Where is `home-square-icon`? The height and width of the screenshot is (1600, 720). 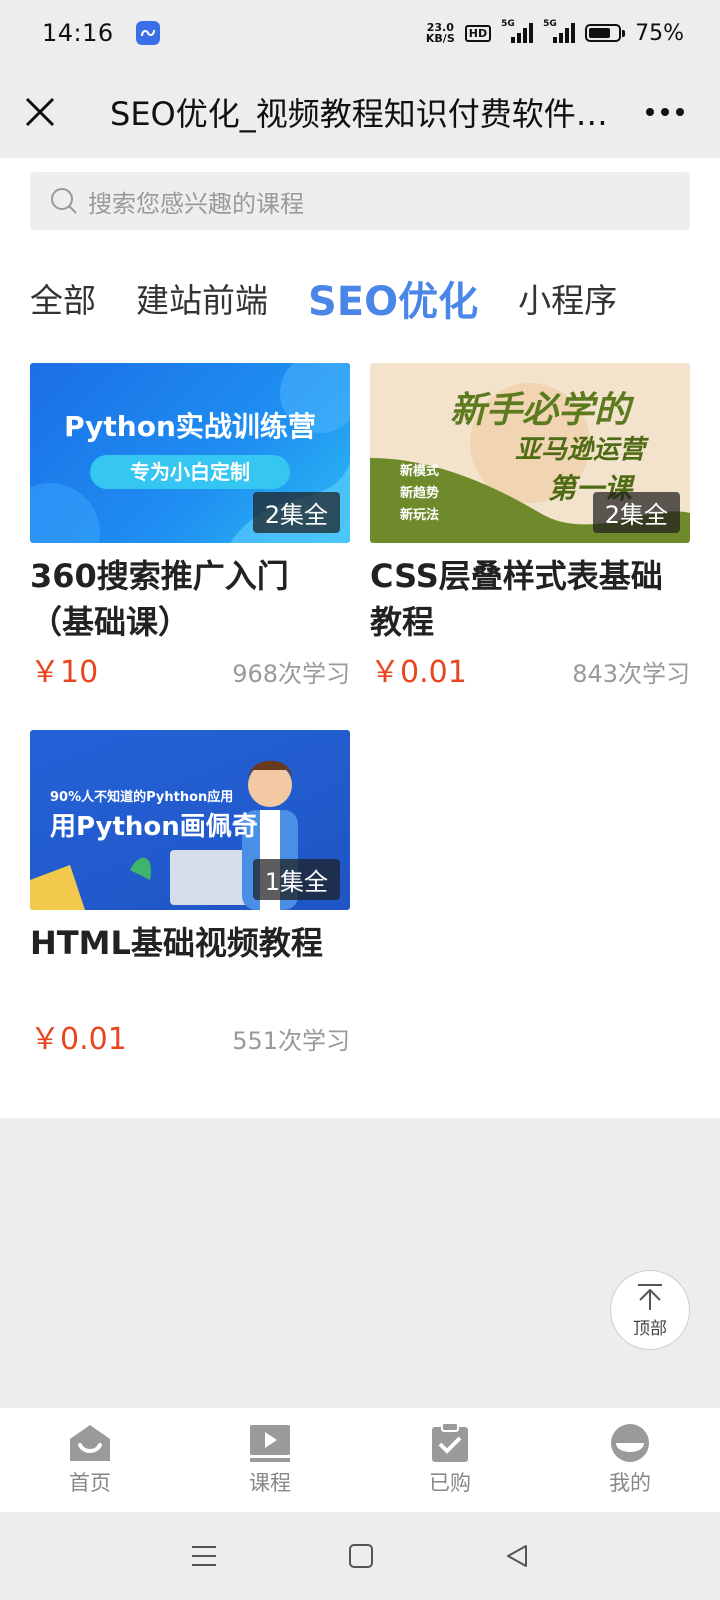 home-square-icon is located at coordinates (361, 1556).